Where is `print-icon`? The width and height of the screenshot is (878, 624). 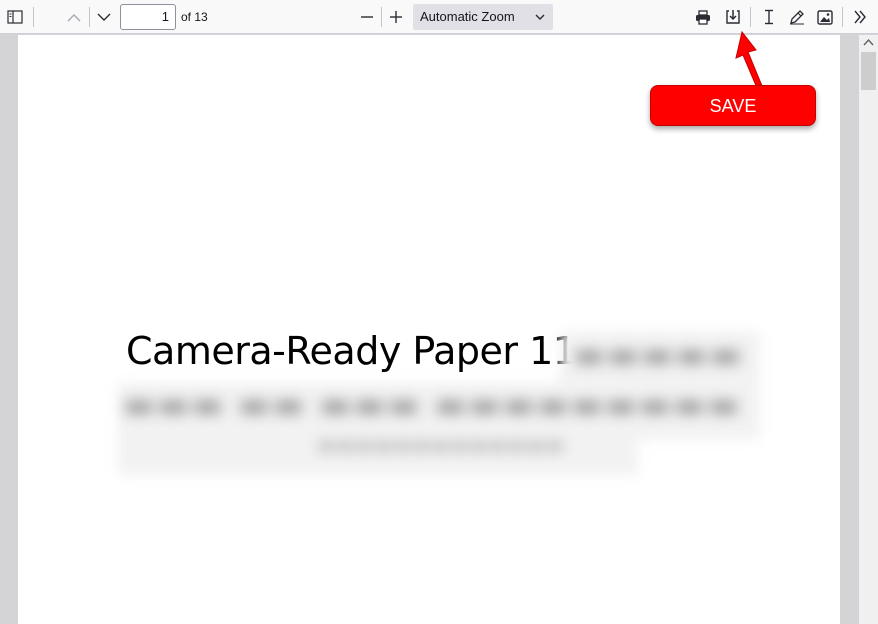
print-icon is located at coordinates (703, 17).